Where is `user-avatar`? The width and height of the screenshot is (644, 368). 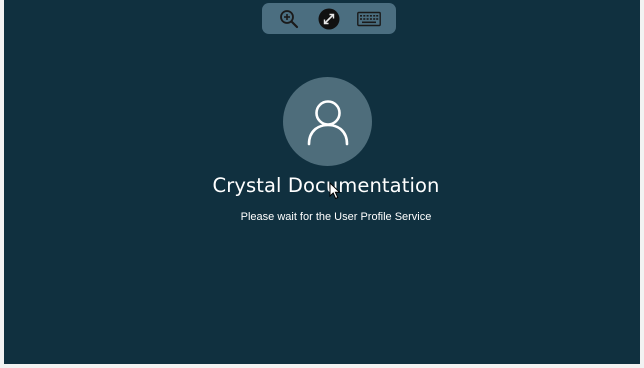
user-avatar is located at coordinates (327, 121).